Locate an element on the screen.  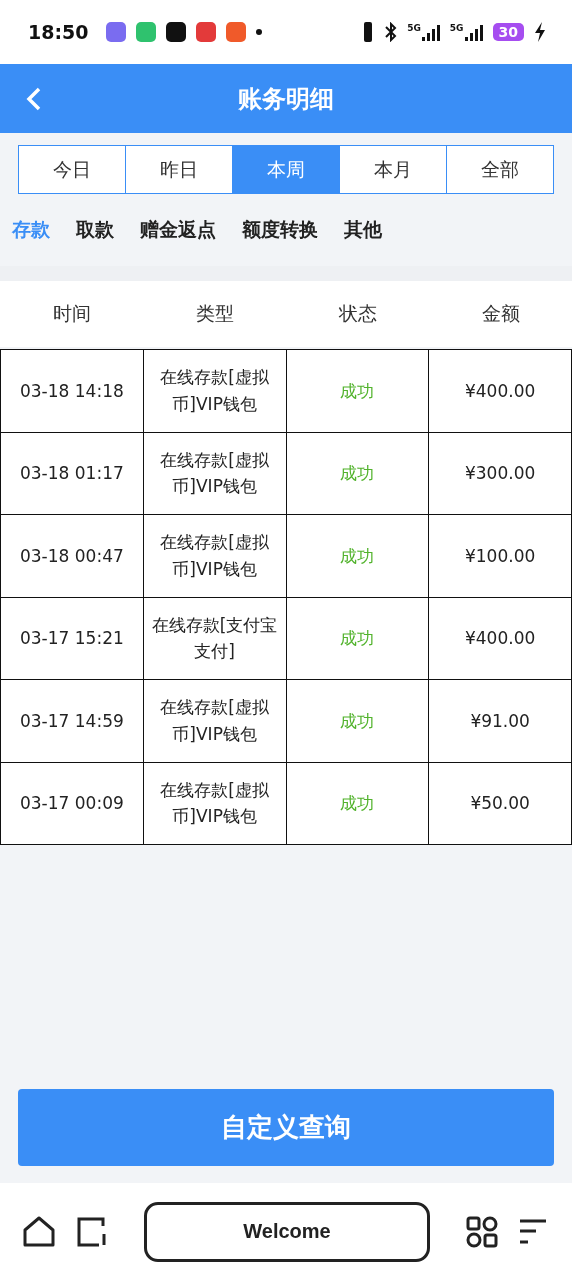
category-tab: 取款 is located at coordinates (95, 230).